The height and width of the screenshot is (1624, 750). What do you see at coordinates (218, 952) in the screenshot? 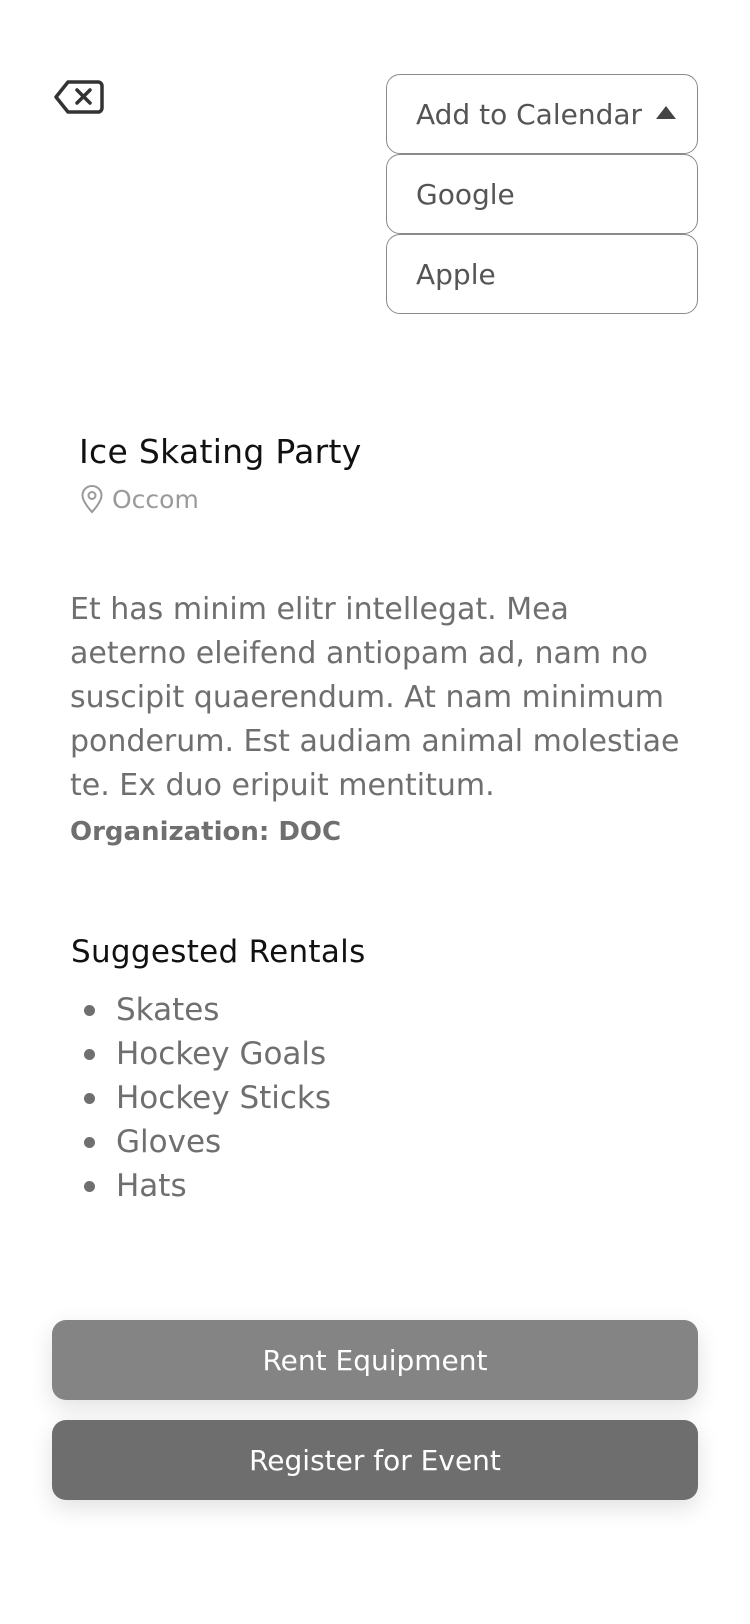
I see `suggested-rentals-title: Suggested Rentals` at bounding box center [218, 952].